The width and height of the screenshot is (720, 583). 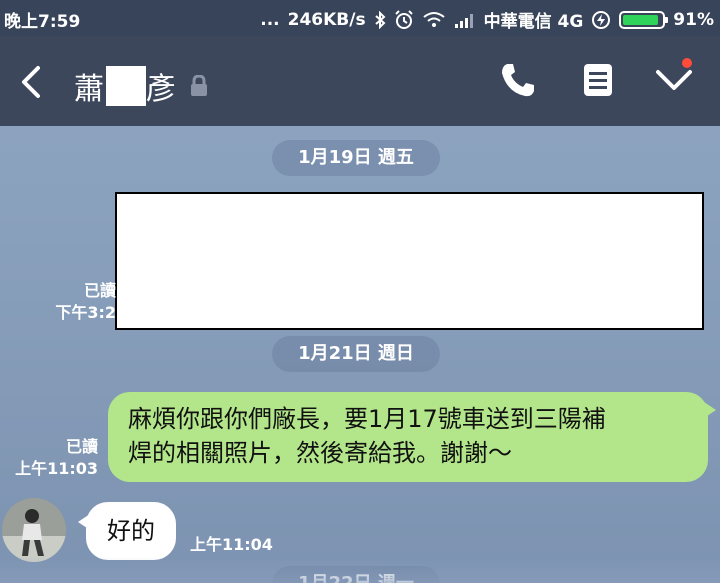 What do you see at coordinates (693, 19) in the screenshot?
I see `battery-percent: 91%` at bounding box center [693, 19].